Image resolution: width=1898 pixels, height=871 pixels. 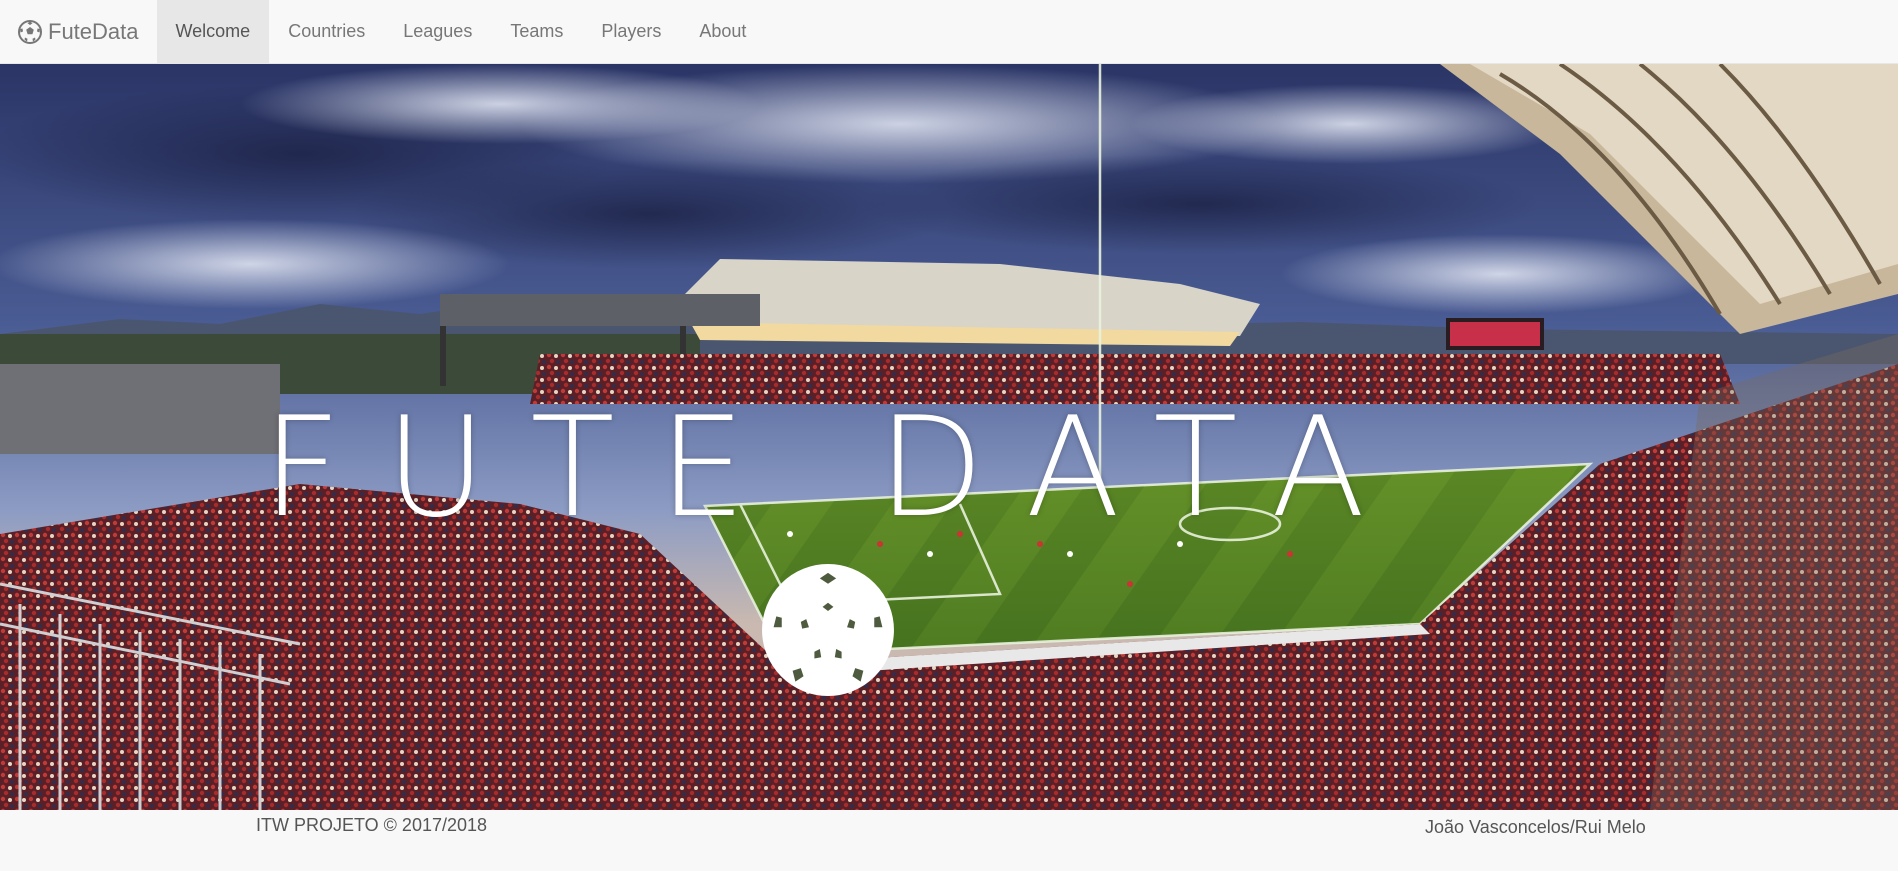 What do you see at coordinates (631, 31) in the screenshot?
I see `nav-item-players: Players` at bounding box center [631, 31].